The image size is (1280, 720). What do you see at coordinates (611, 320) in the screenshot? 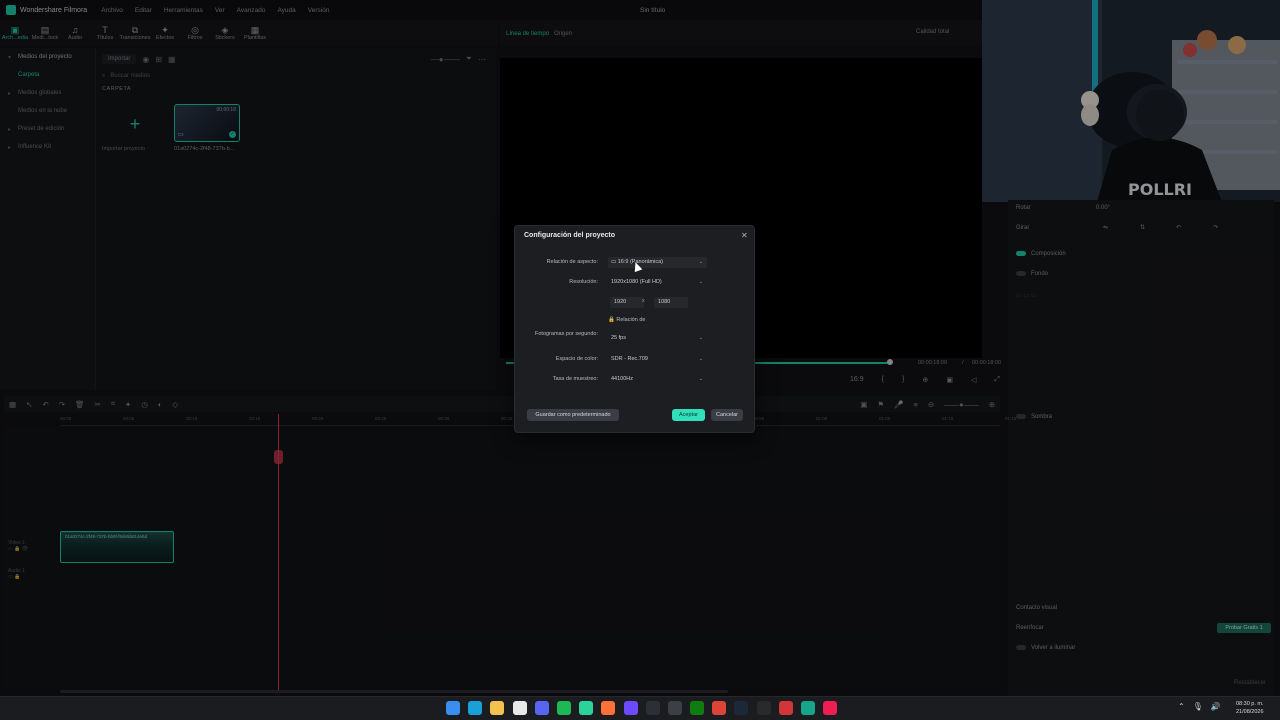
I see `lock-icon: 🔒` at bounding box center [611, 320].